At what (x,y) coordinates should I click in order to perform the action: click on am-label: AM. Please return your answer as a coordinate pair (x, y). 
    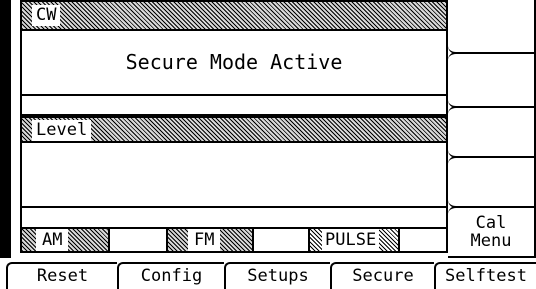
    Looking at the image, I should click on (52, 240).